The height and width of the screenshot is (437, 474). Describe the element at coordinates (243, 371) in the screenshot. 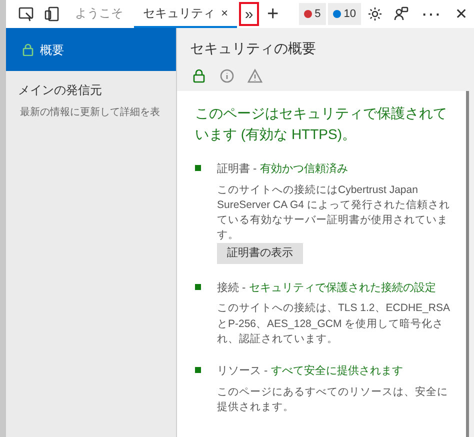

I see `section-label: リソース -` at that location.